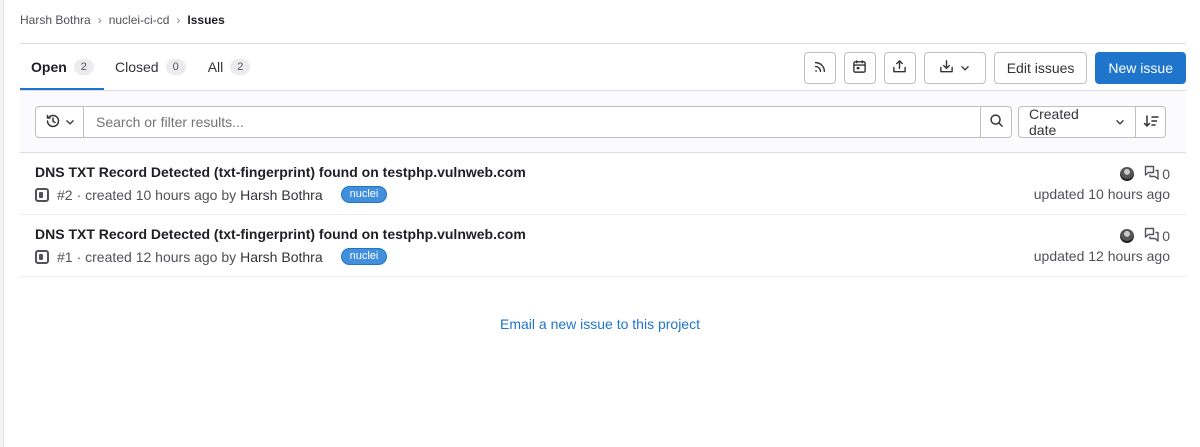 The height and width of the screenshot is (447, 1200). I want to click on rss-icon, so click(820, 68).